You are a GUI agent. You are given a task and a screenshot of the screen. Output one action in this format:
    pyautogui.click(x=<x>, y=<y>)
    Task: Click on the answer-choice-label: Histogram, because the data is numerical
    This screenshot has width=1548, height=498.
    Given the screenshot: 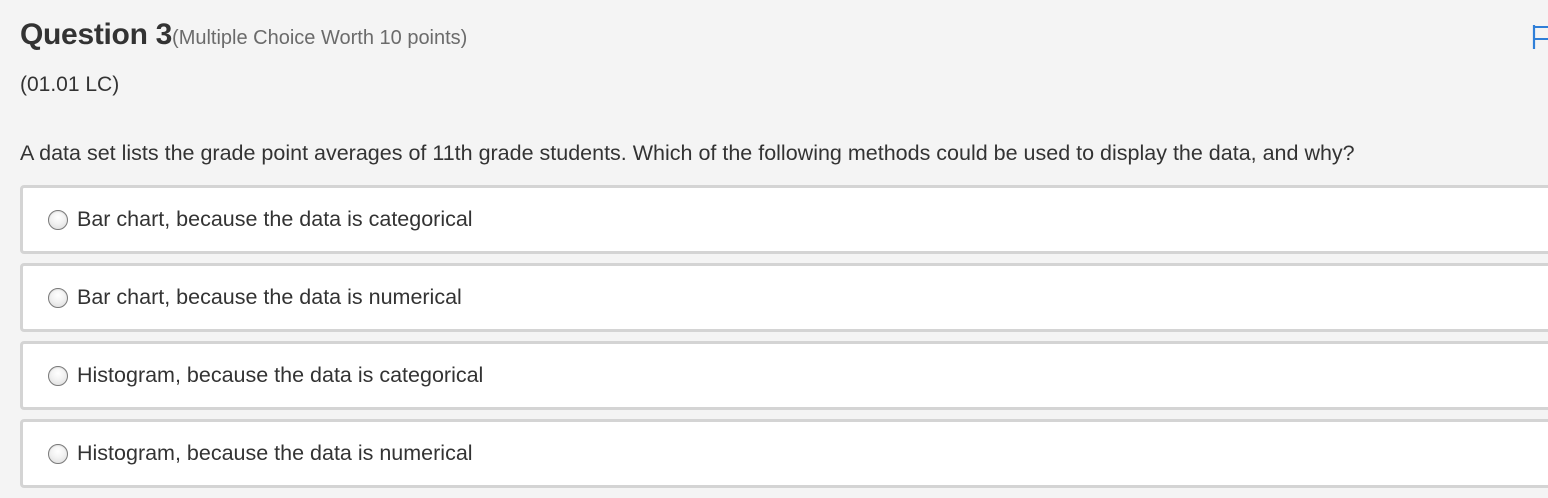 What is the action you would take?
    pyautogui.click(x=275, y=453)
    